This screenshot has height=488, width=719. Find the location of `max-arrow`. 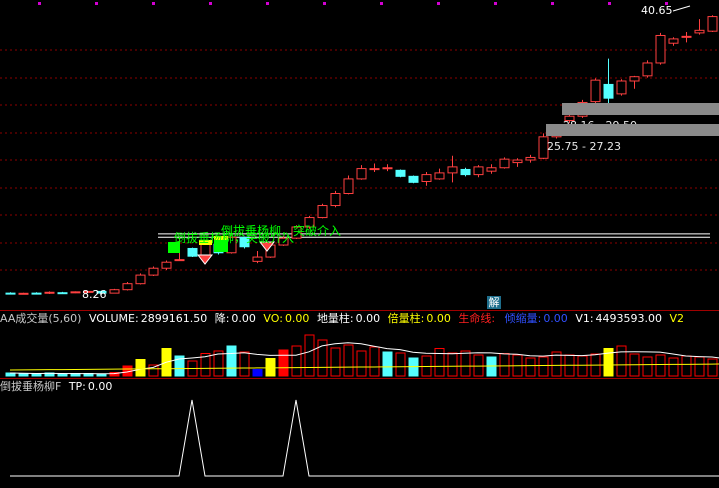

max-arrow is located at coordinates (681, 8).